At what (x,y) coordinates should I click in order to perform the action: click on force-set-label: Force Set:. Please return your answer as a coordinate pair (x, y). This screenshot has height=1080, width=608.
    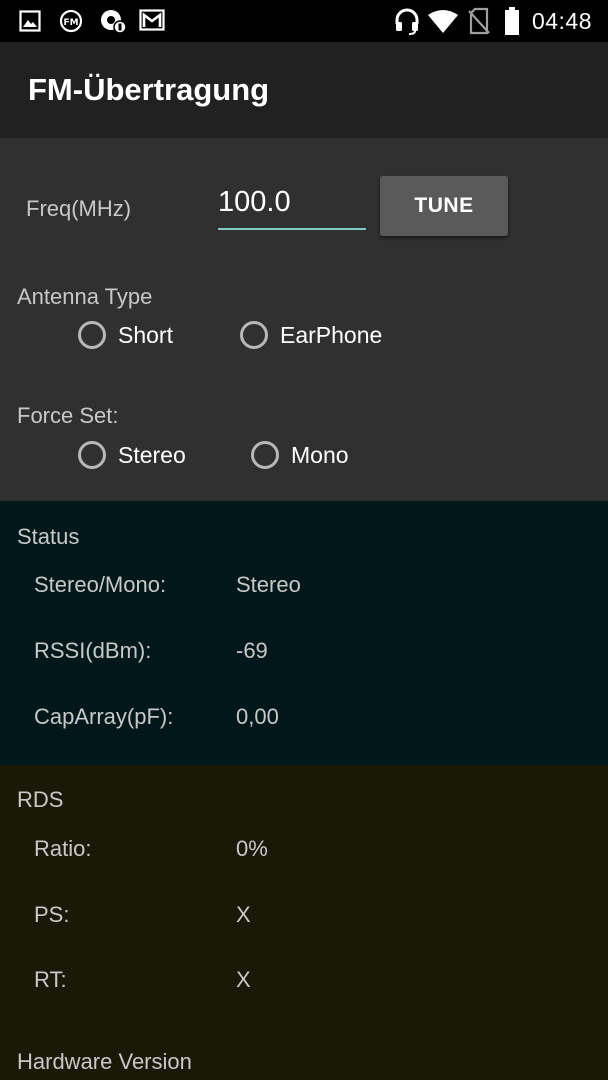
    Looking at the image, I should click on (68, 415).